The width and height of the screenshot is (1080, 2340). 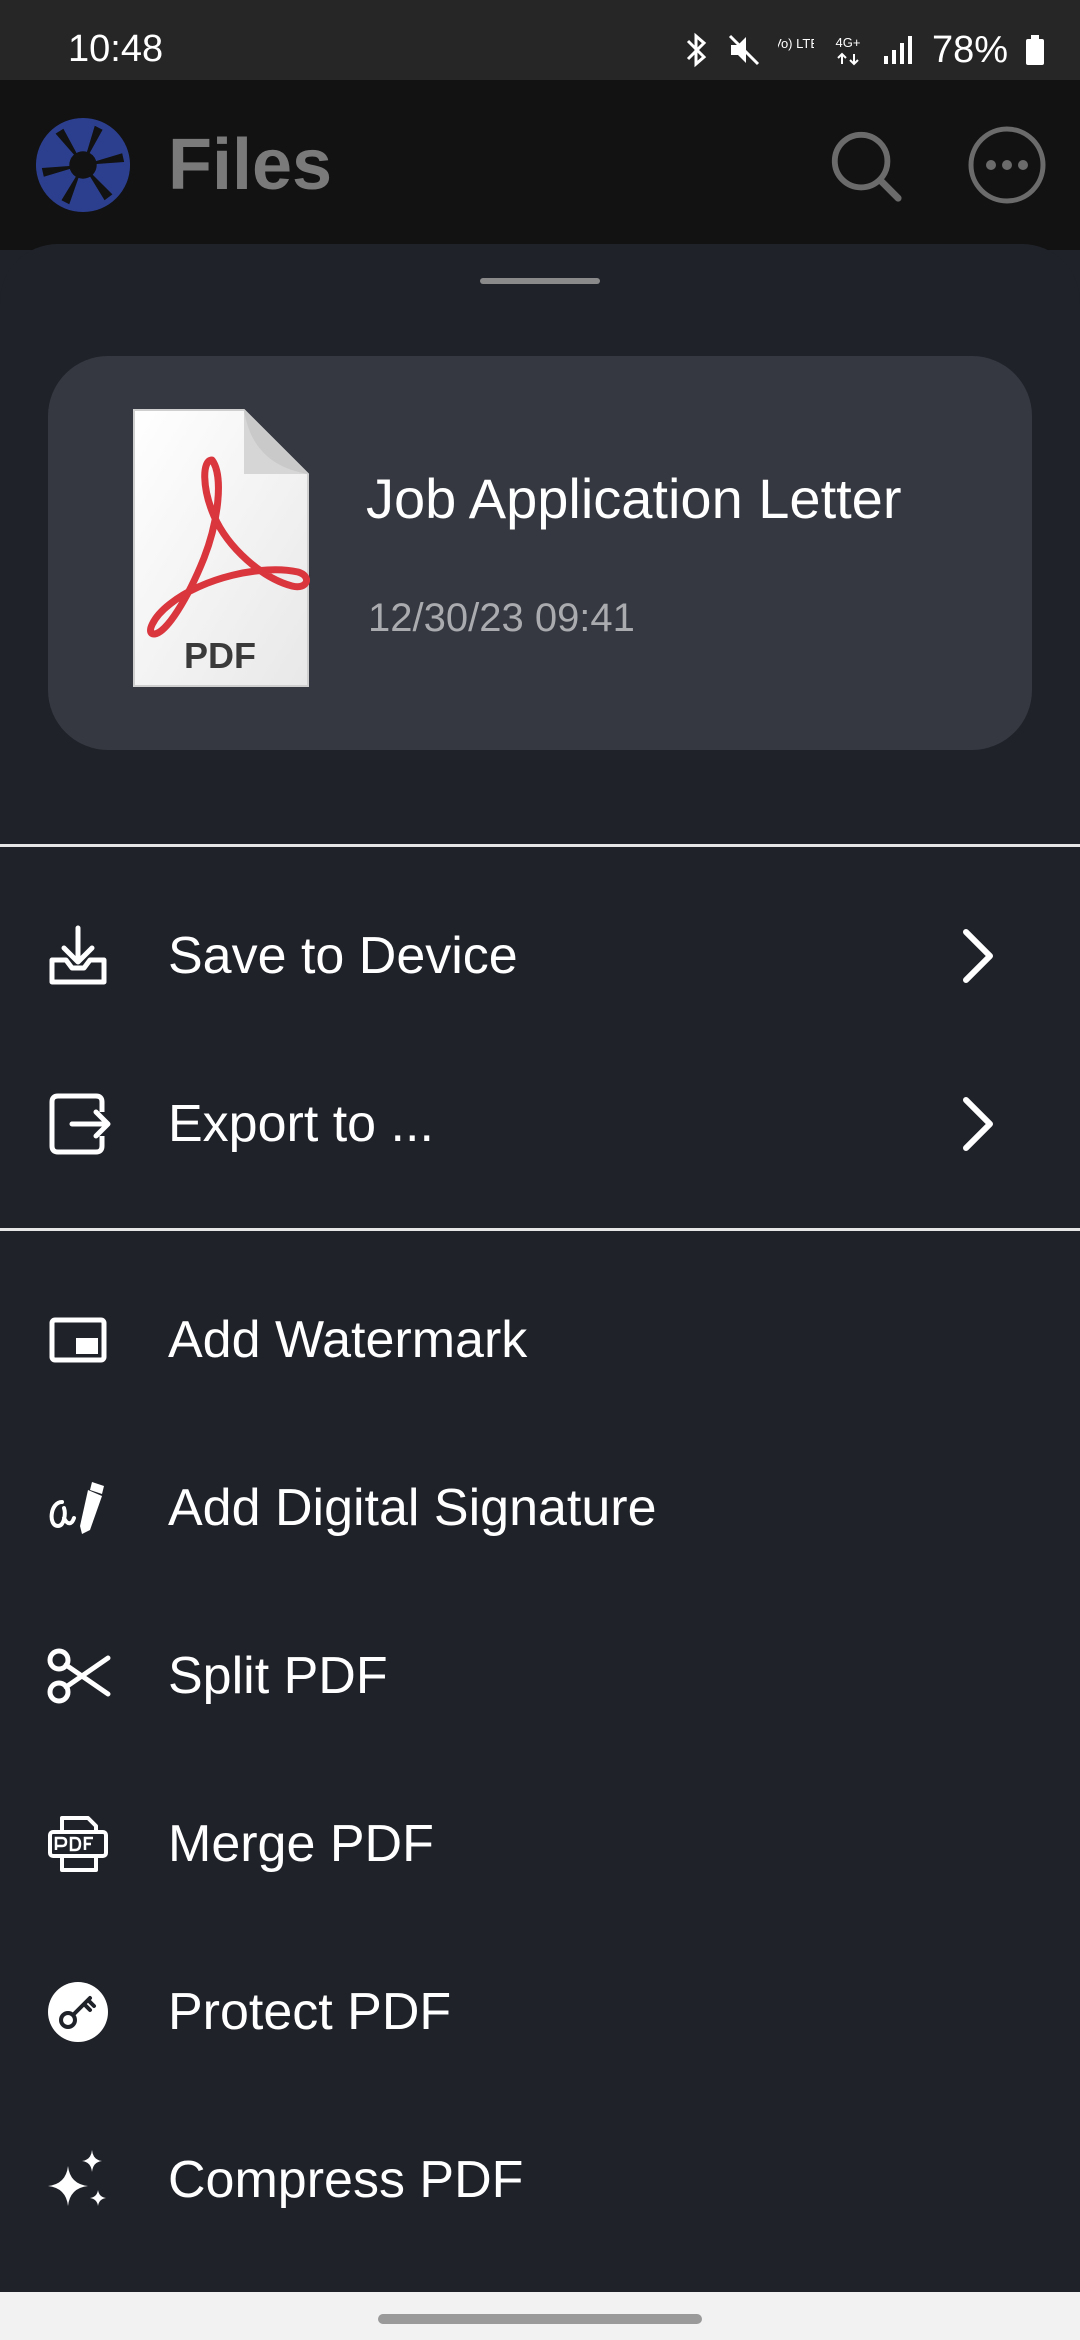 What do you see at coordinates (696, 50) in the screenshot?
I see `bluetooth-icon` at bounding box center [696, 50].